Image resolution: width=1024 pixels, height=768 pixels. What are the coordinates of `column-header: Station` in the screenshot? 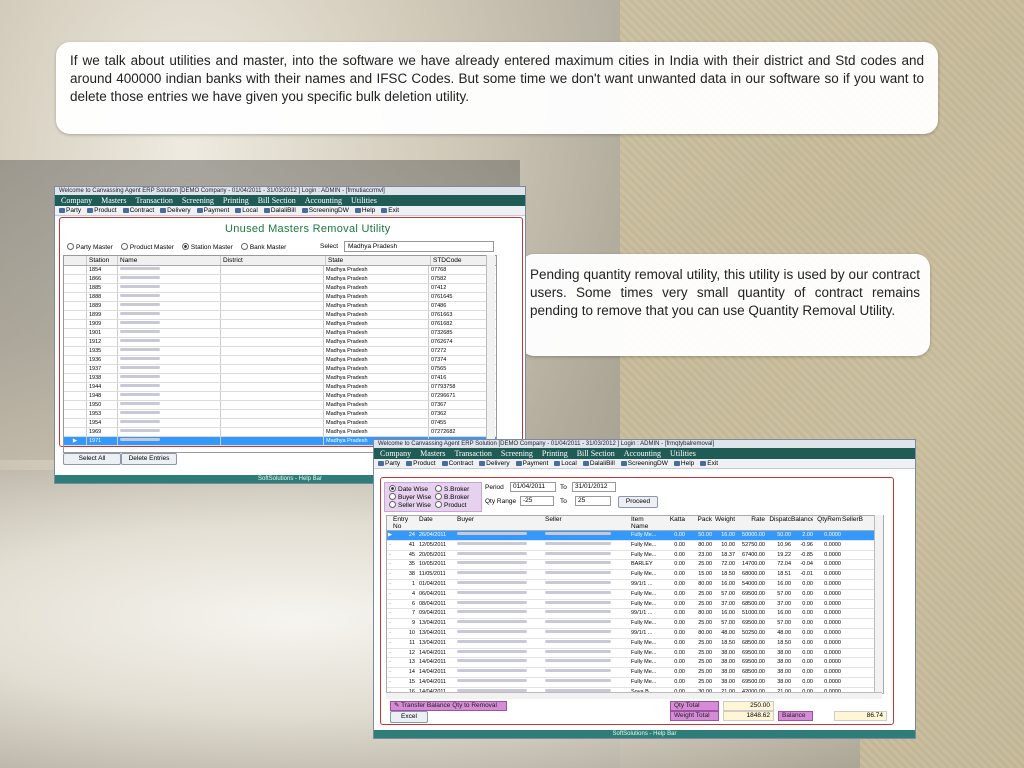 It's located at (102, 260).